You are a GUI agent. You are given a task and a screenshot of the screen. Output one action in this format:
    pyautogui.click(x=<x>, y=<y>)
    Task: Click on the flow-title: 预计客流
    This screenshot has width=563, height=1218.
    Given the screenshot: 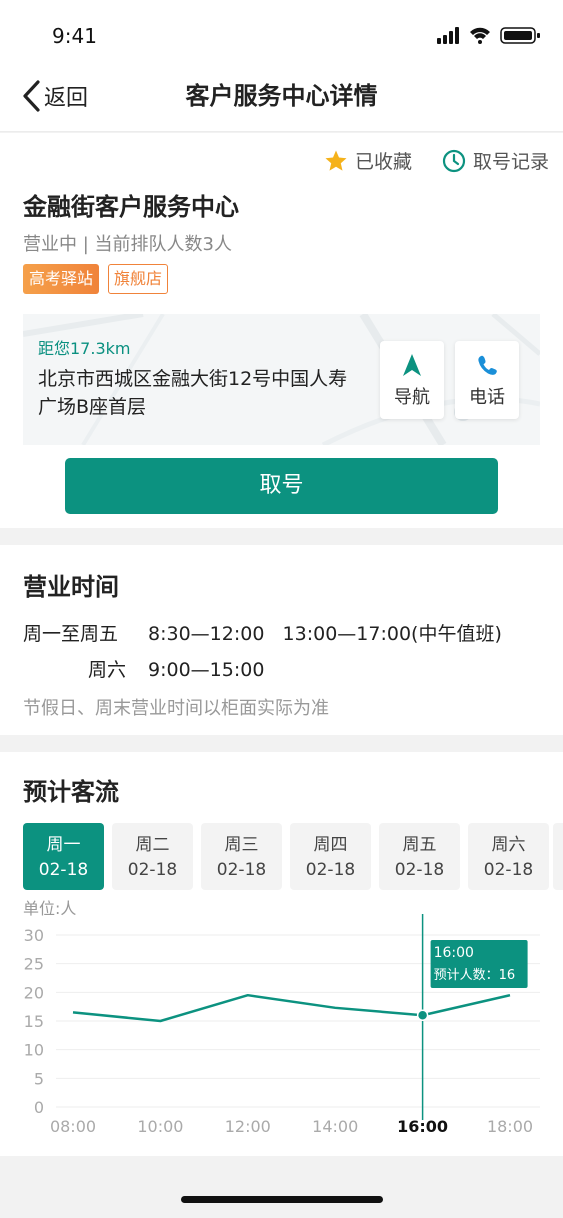 What is the action you would take?
    pyautogui.click(x=71, y=792)
    